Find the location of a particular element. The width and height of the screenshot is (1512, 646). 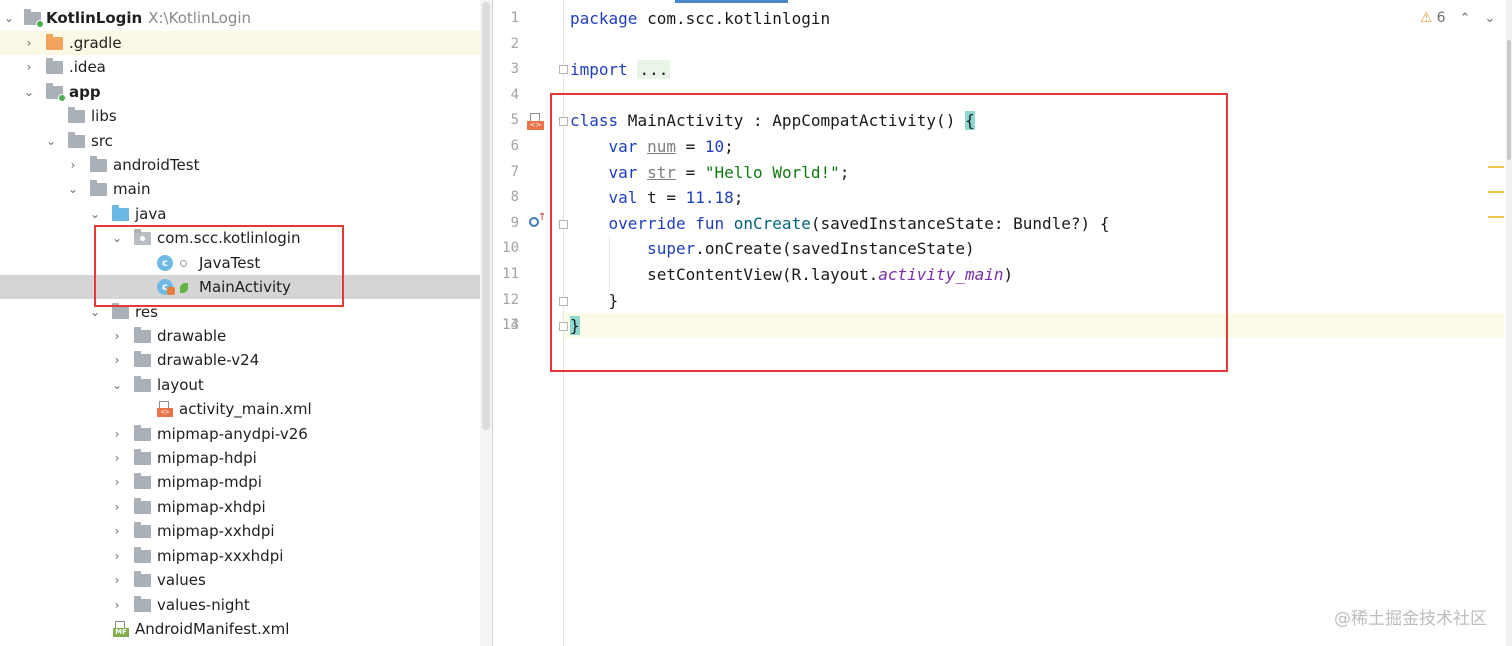

code-line-1: package com.scc.kotlinlogin is located at coordinates (700, 18).